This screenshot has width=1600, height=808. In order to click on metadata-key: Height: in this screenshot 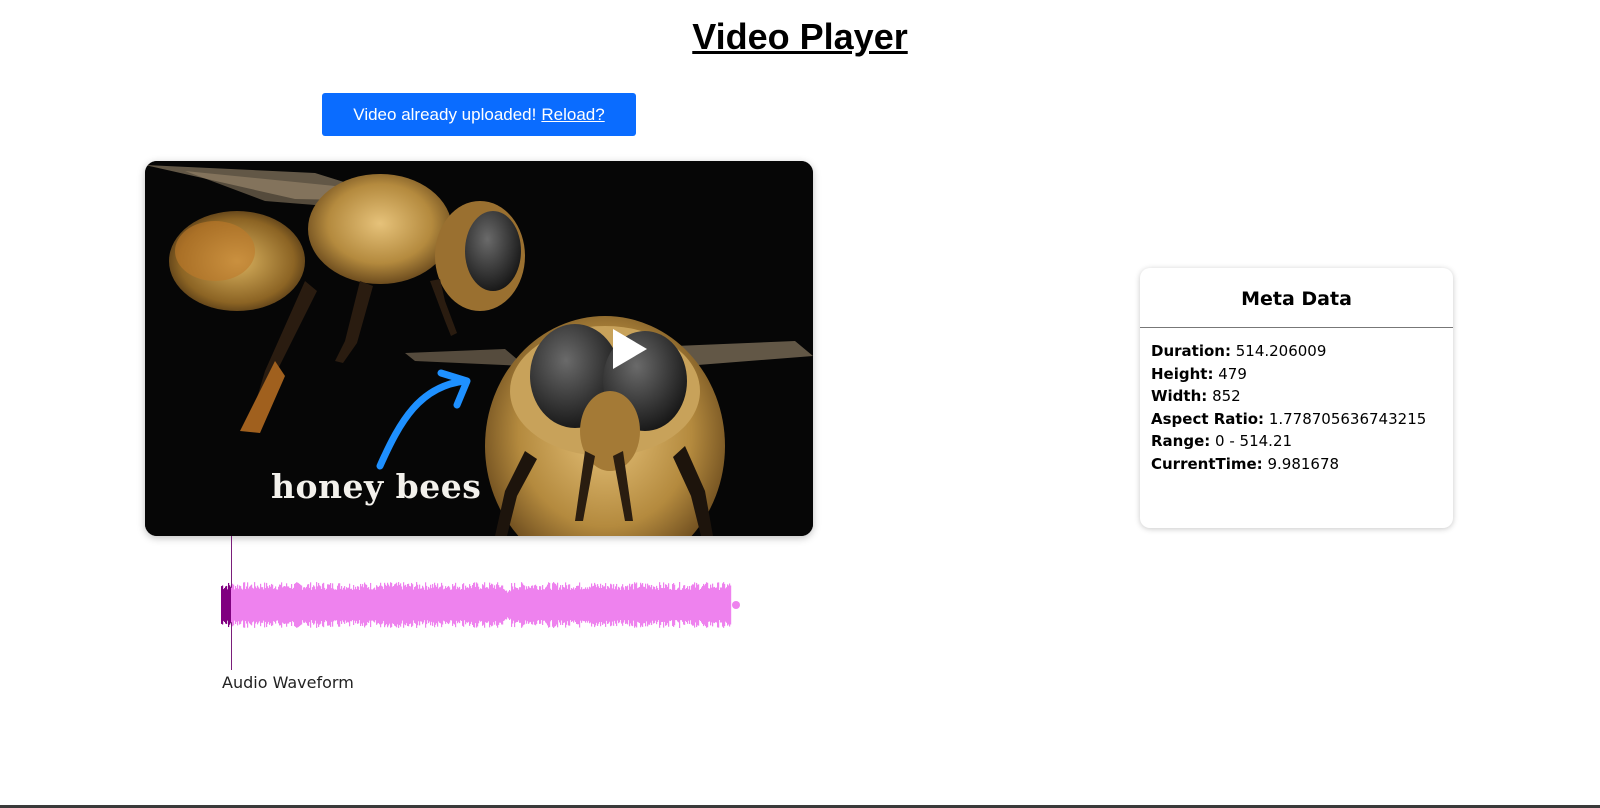, I will do `click(1182, 373)`.